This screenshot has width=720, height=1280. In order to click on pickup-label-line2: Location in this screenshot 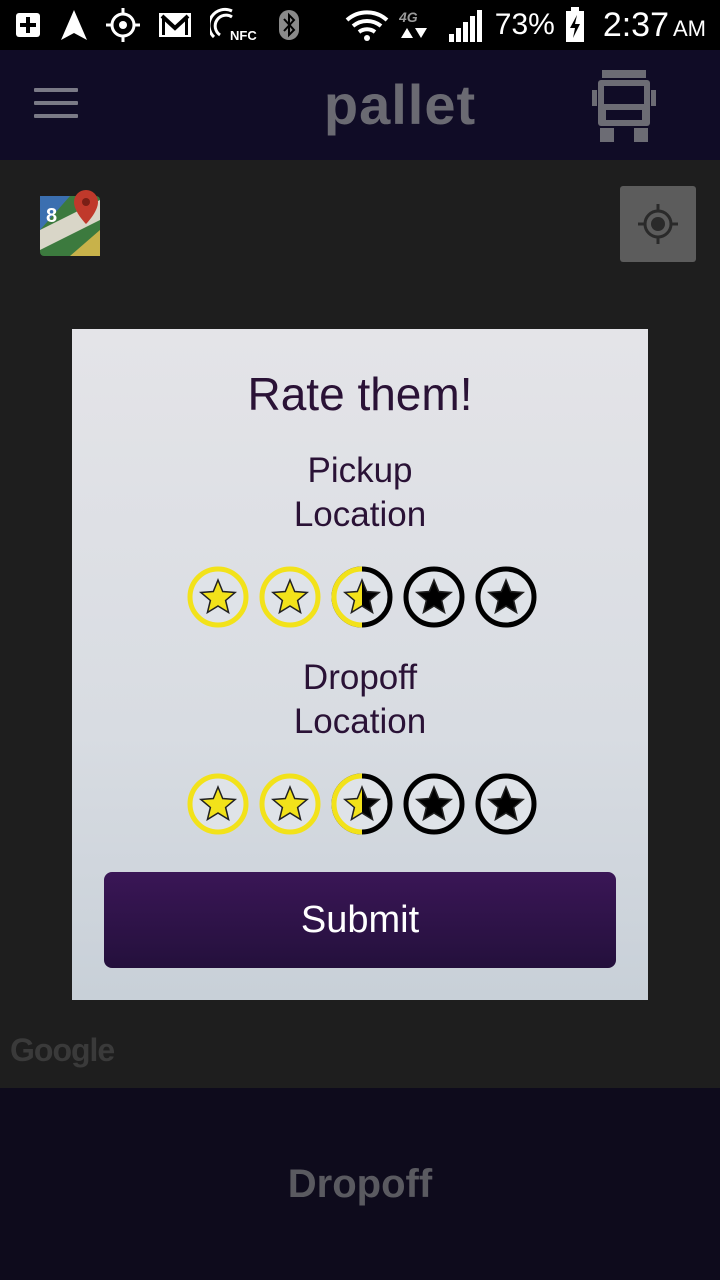, I will do `click(360, 514)`.